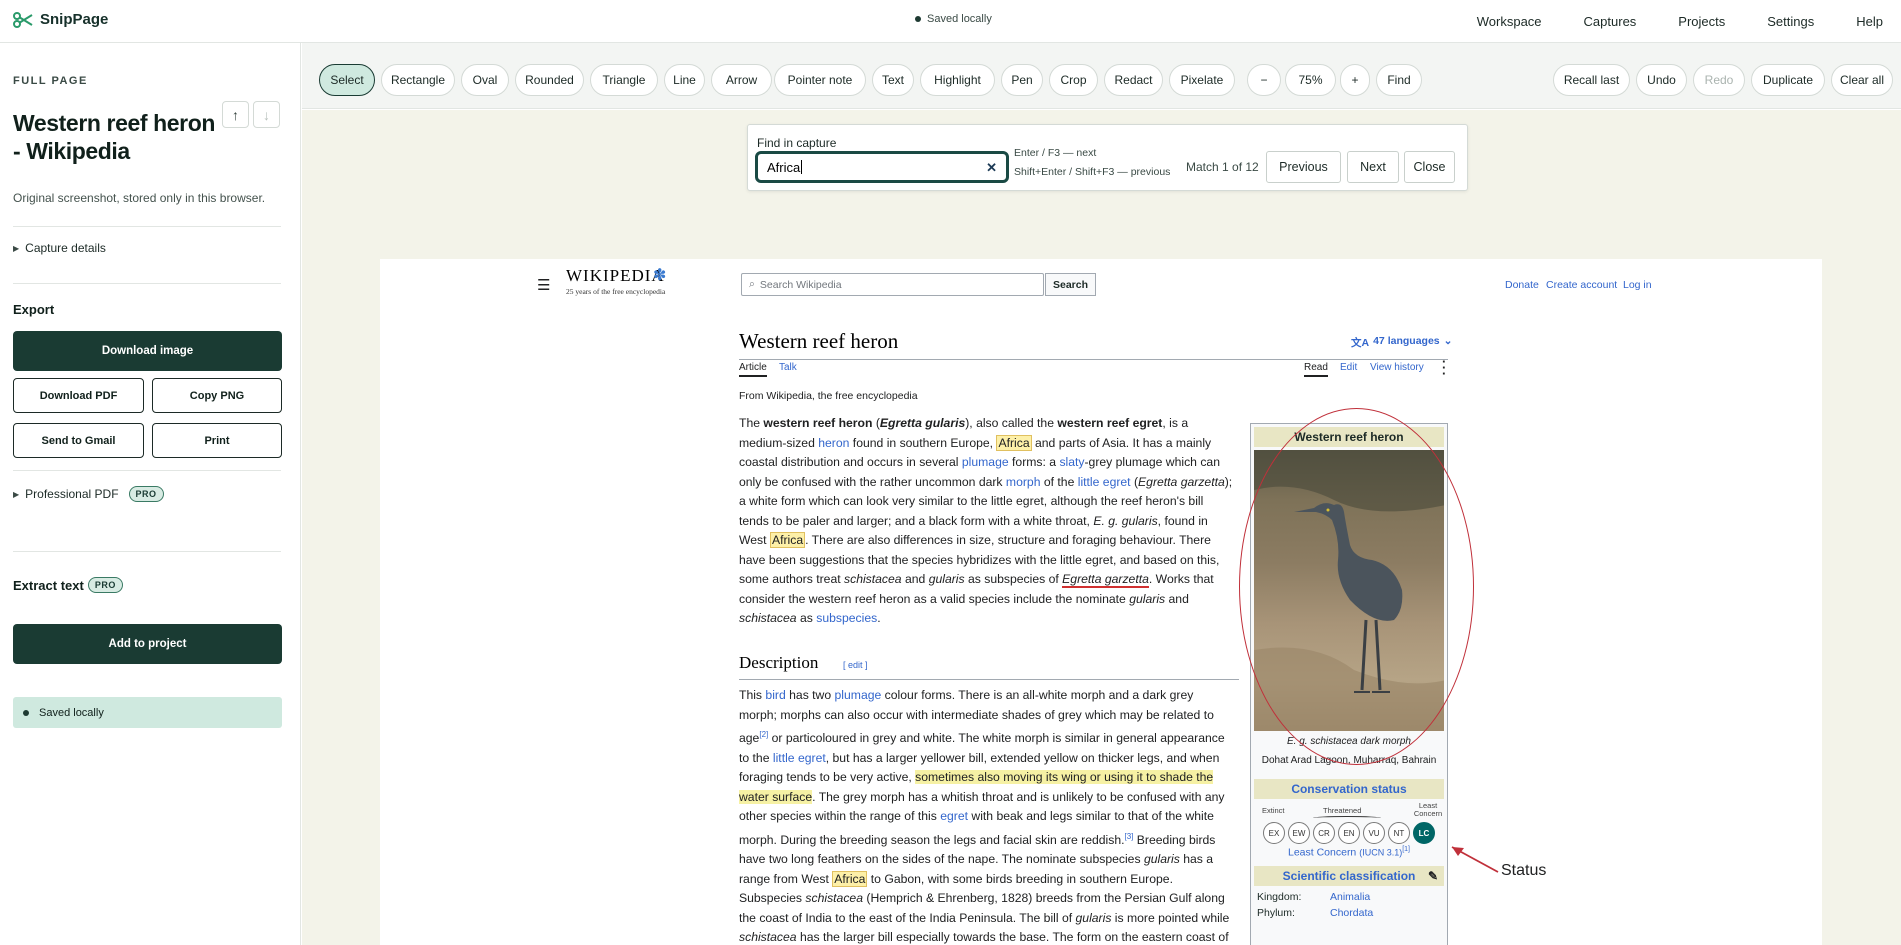 The image size is (1901, 945). What do you see at coordinates (1349, 367) in the screenshot?
I see `tab-edit: Edit` at bounding box center [1349, 367].